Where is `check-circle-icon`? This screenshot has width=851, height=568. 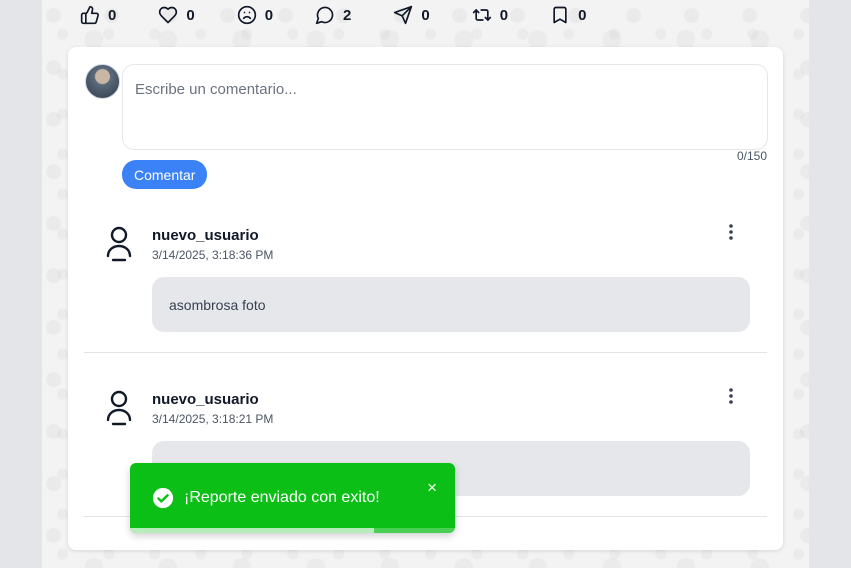 check-circle-icon is located at coordinates (163, 498).